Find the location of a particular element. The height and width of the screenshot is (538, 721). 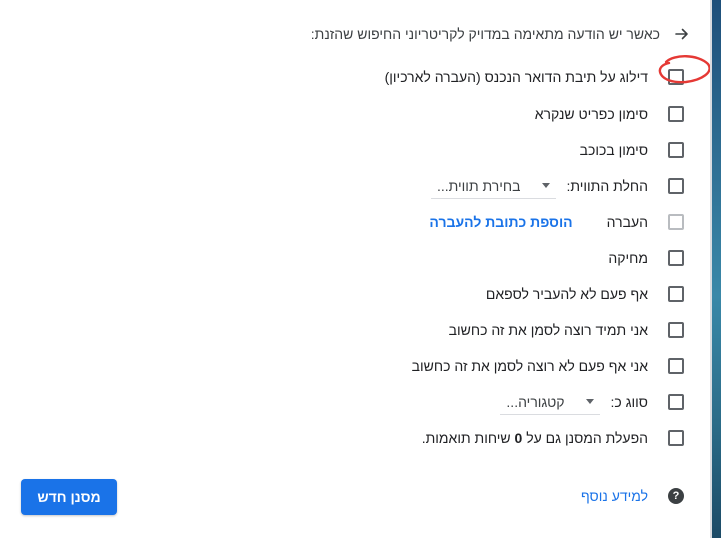

option-apply-existing: הפעלת המסנן גם על 0 שיחות תואמות. is located at coordinates (553, 438).